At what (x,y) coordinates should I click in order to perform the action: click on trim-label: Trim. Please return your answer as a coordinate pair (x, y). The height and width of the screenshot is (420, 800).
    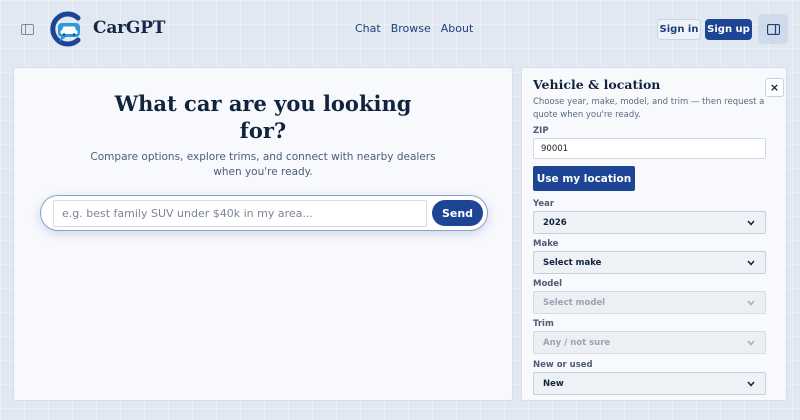
    Looking at the image, I should click on (543, 324).